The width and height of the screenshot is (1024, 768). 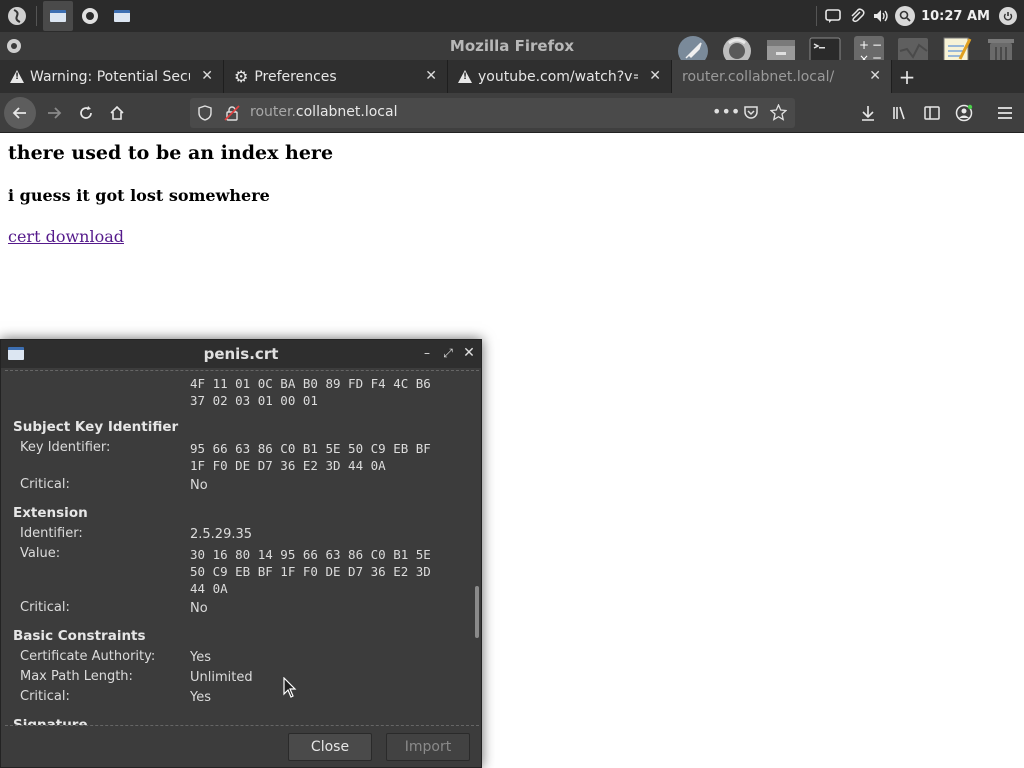 I want to click on tracking-shield-icon, so click(x=205, y=115).